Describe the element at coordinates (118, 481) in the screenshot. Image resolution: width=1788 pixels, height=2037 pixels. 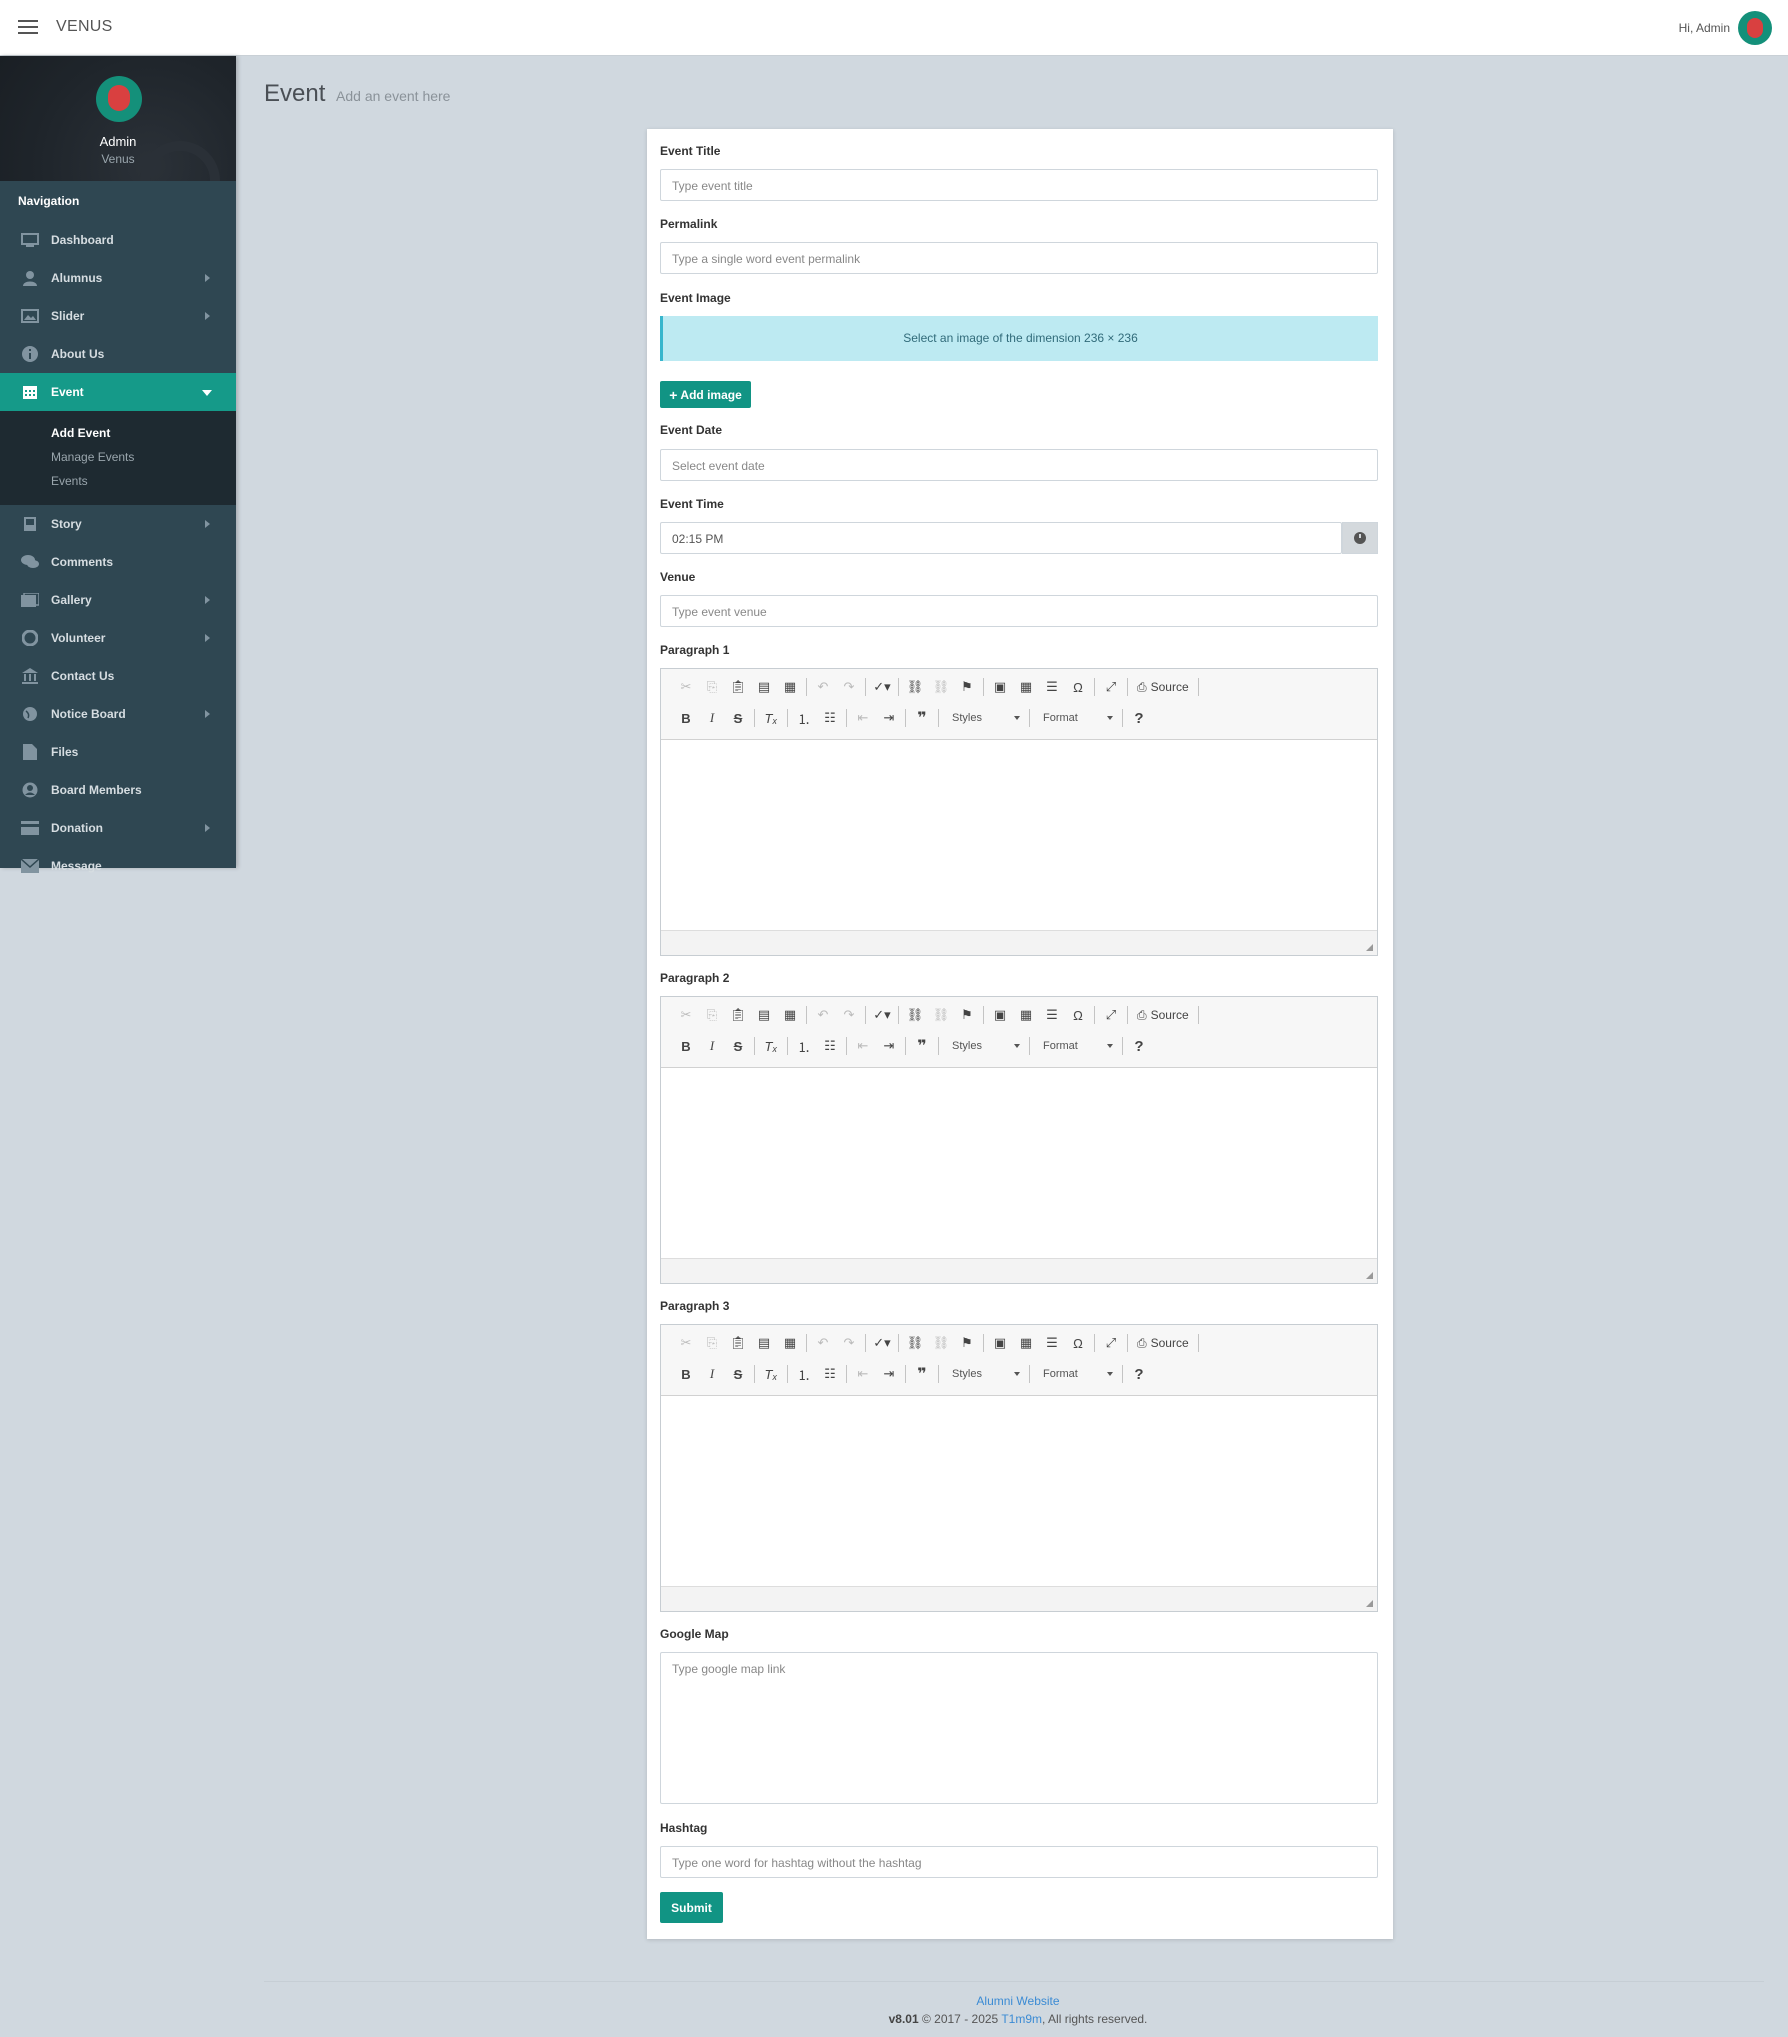
I see `submenu-events: Events` at that location.